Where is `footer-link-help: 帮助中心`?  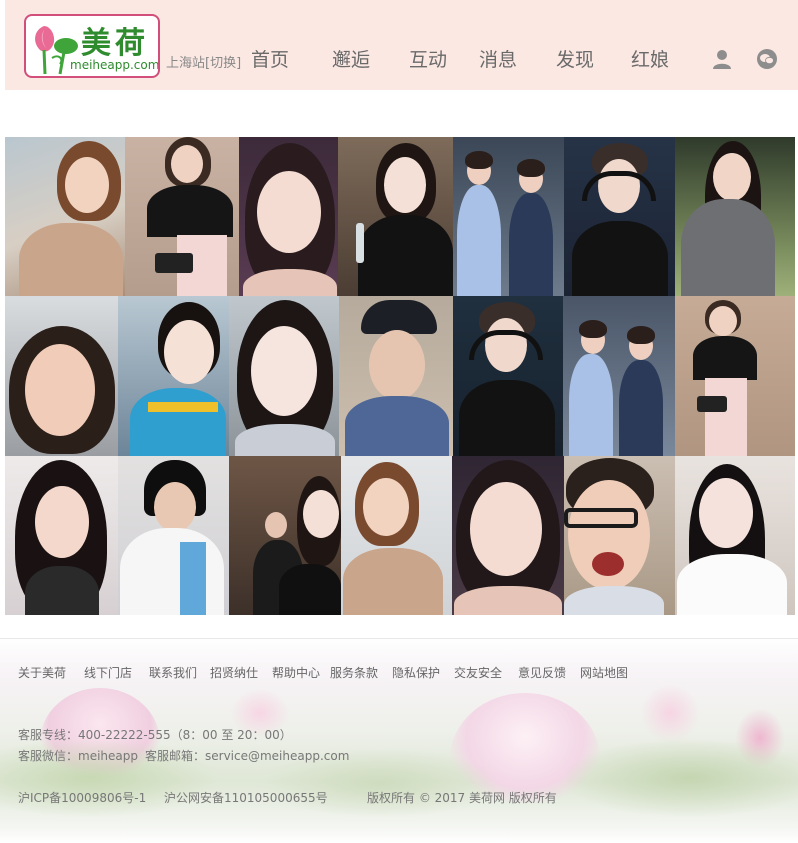 footer-link-help: 帮助中心 is located at coordinates (296, 672).